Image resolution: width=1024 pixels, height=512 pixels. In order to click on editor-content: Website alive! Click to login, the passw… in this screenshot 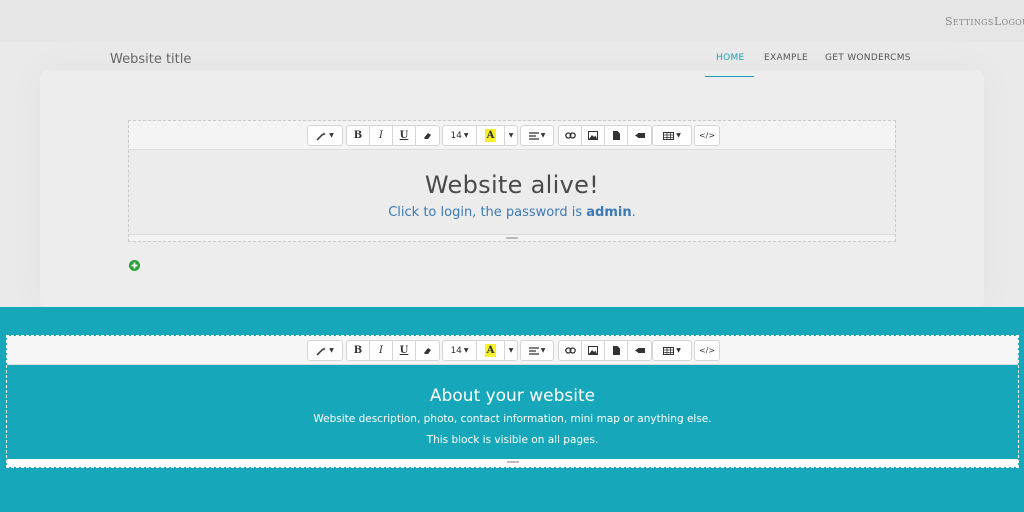, I will do `click(512, 193)`.